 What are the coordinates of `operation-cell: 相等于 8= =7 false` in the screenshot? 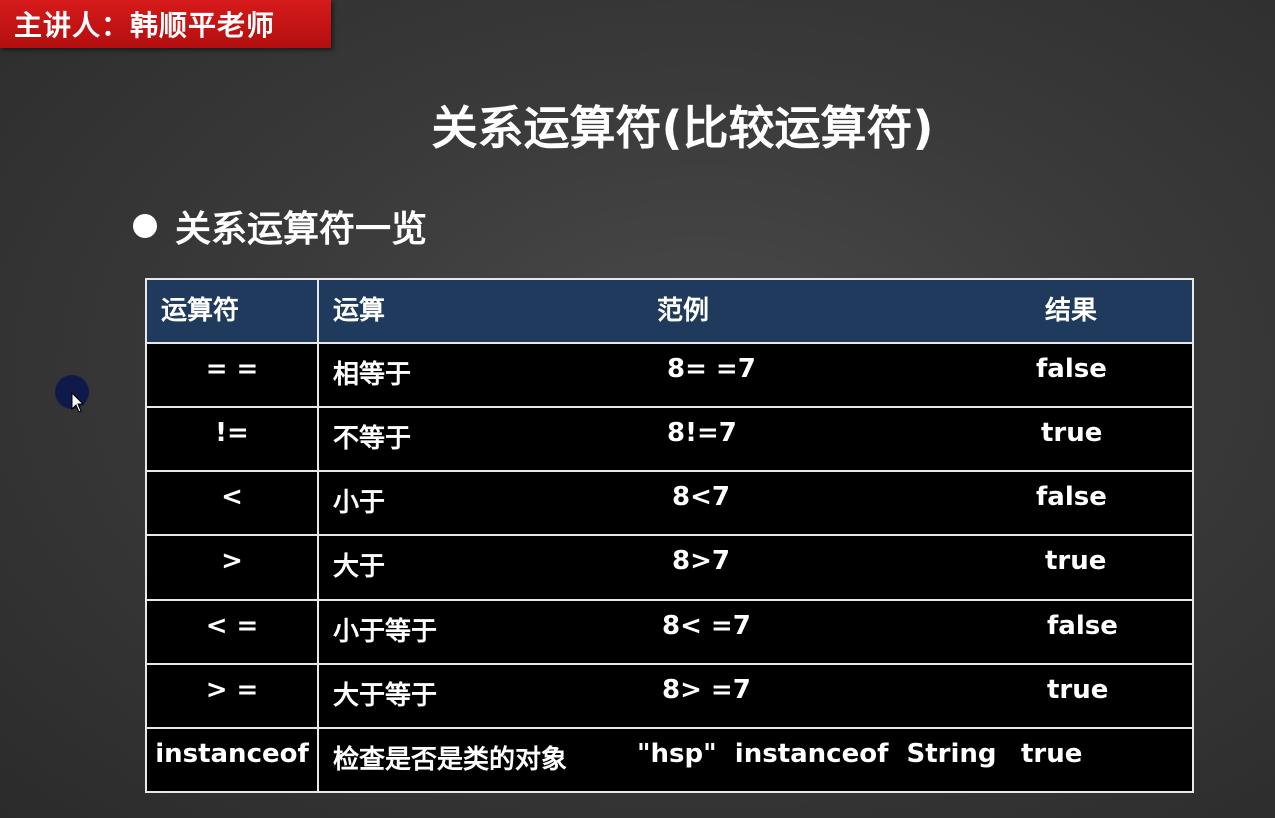 It's located at (755, 375).